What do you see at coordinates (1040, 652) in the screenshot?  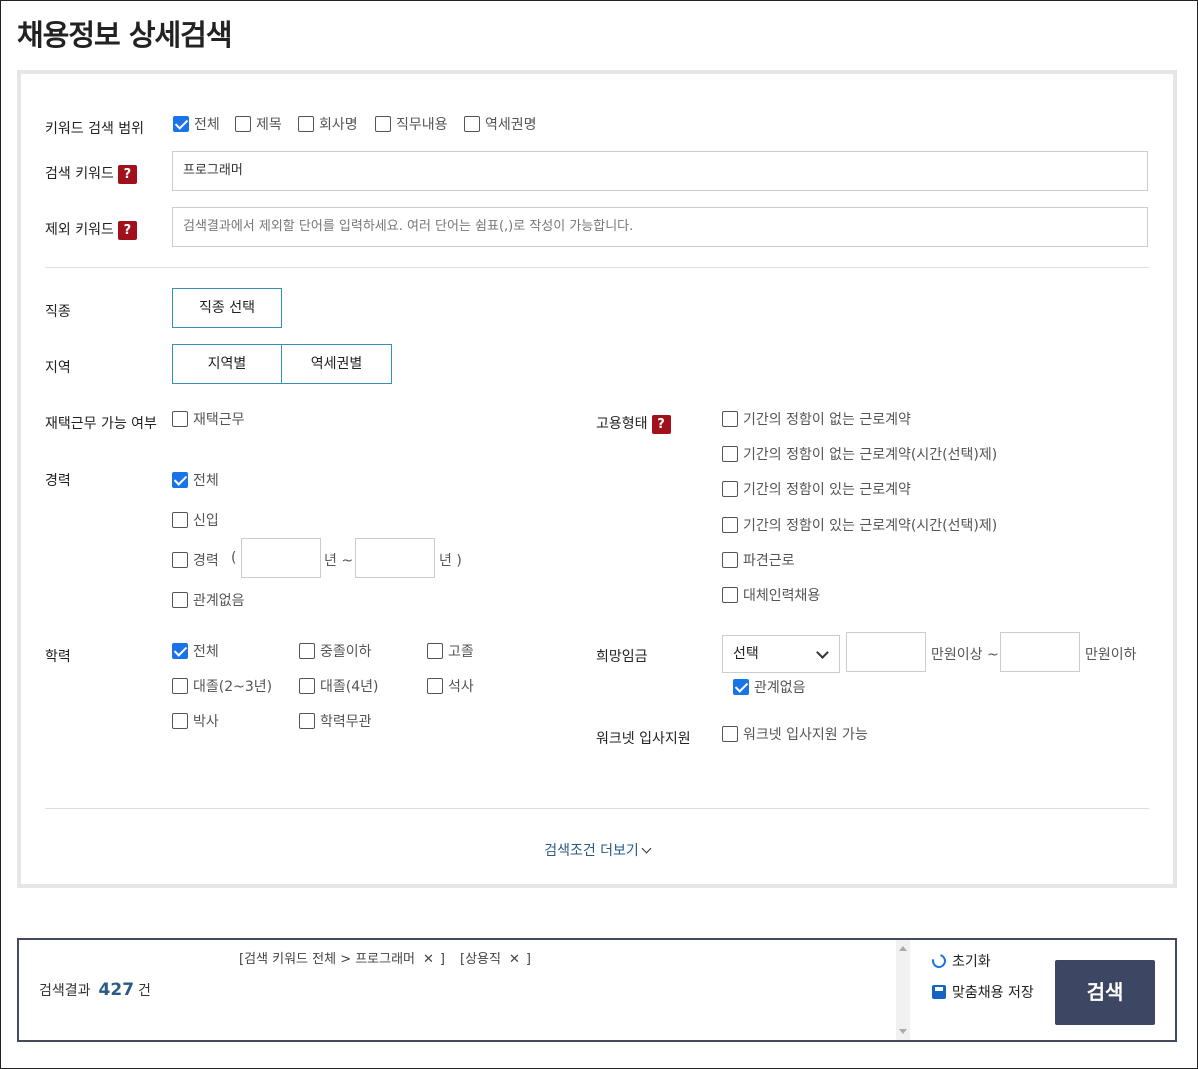 I see `salary-max-input` at bounding box center [1040, 652].